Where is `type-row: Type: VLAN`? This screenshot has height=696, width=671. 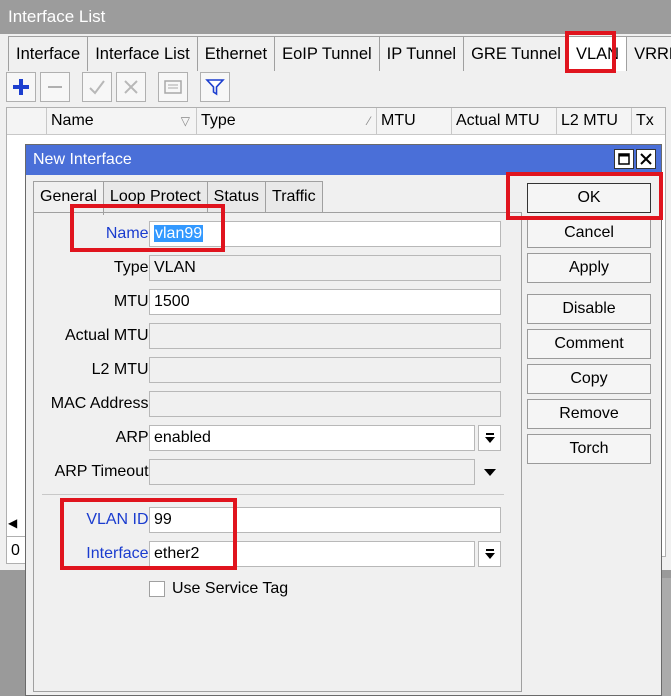
type-row: Type: VLAN is located at coordinates (278, 268).